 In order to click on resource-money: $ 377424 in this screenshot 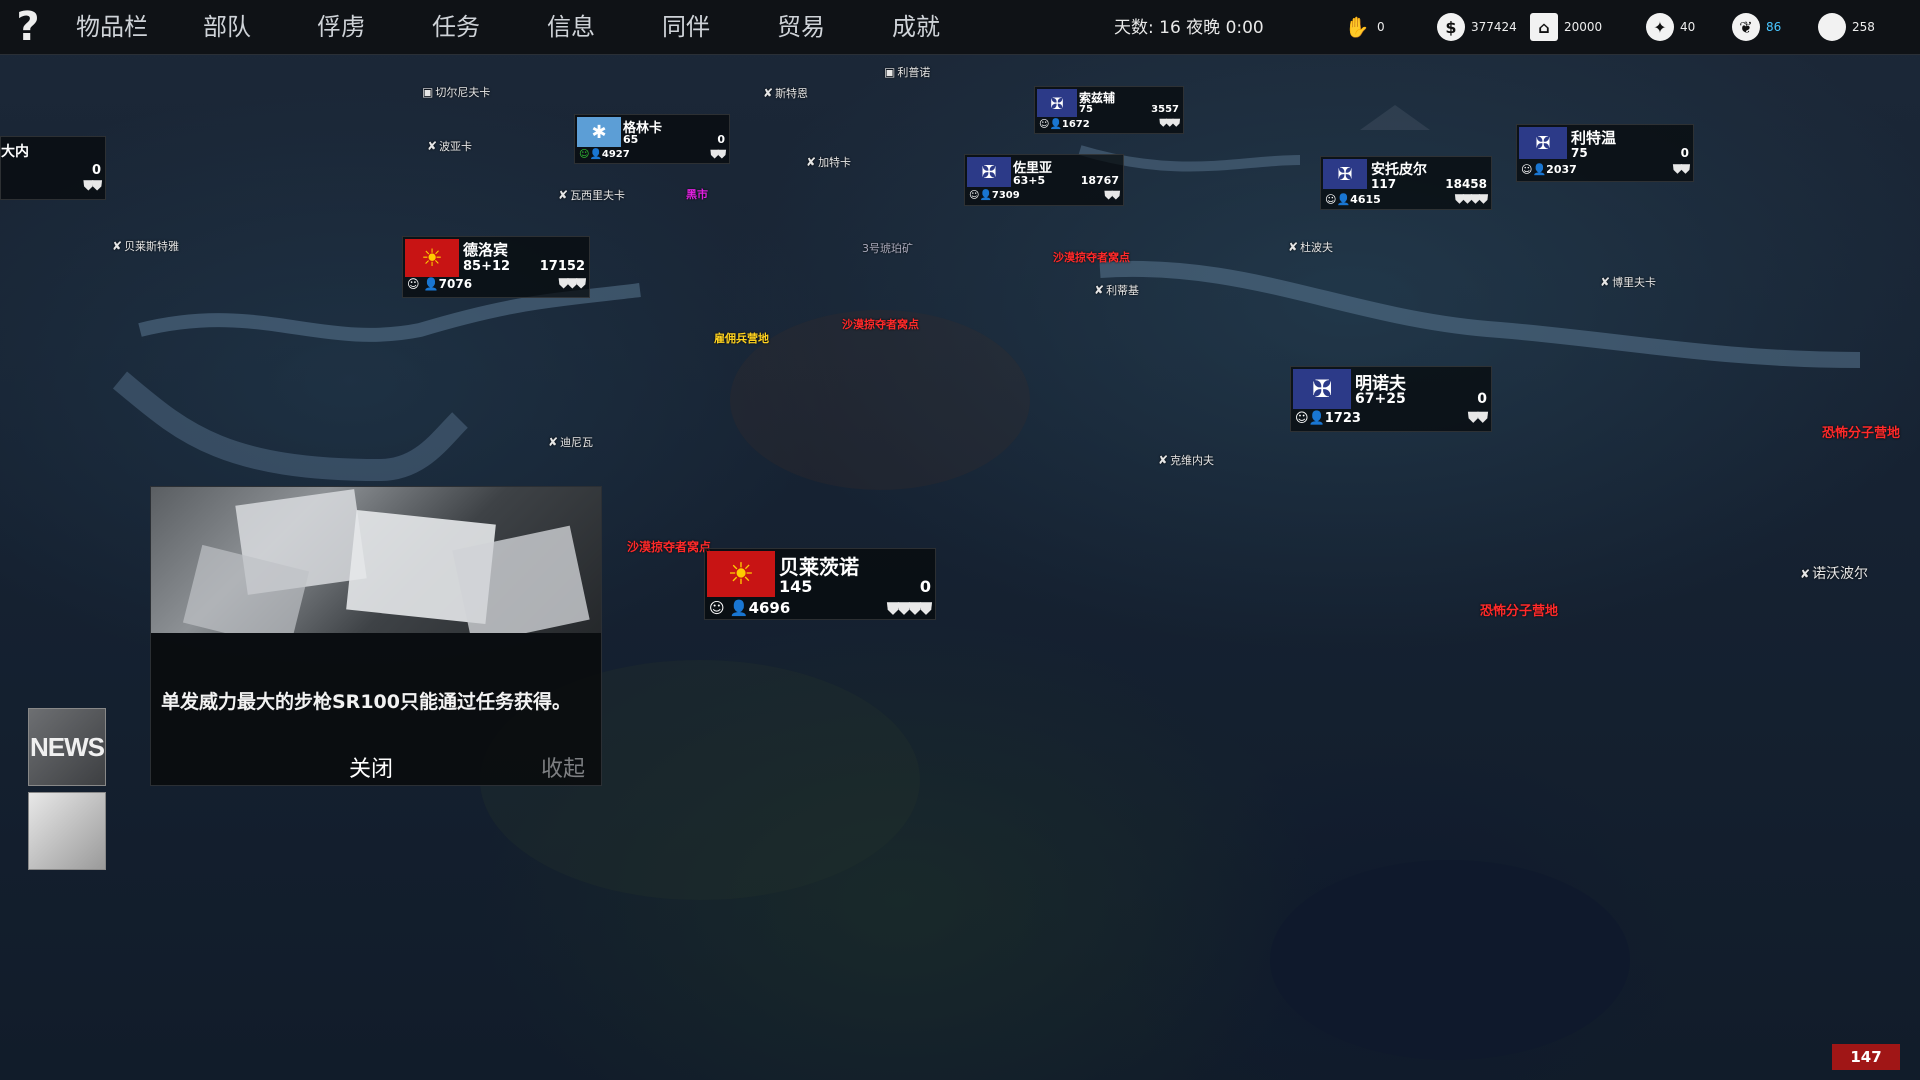, I will do `click(1477, 27)`.